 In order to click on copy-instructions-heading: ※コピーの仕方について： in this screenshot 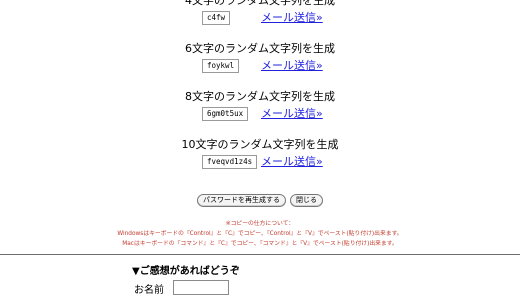, I will do `click(260, 224)`.